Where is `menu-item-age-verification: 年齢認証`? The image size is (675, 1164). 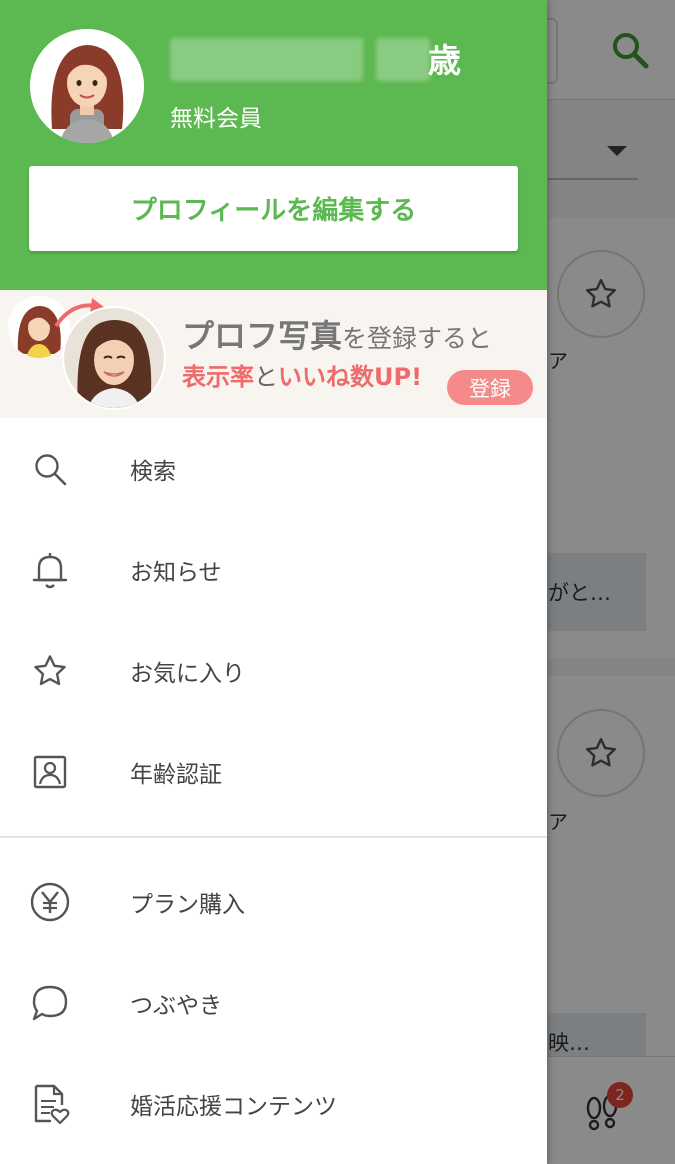 menu-item-age-verification: 年齢認証 is located at coordinates (273, 771).